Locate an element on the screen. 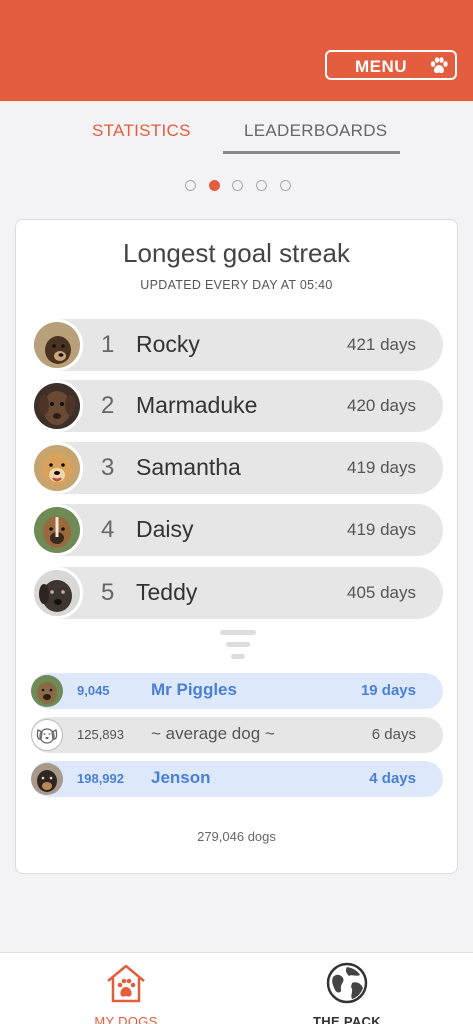  my-dog-name: Mr Piggles is located at coordinates (194, 689).